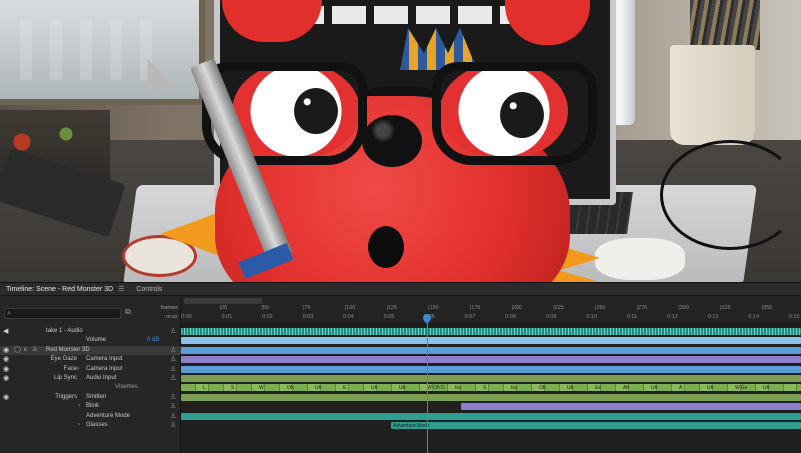 The image size is (801, 453). What do you see at coordinates (96, 396) in the screenshot?
I see `track-name-label: Smitten` at bounding box center [96, 396].